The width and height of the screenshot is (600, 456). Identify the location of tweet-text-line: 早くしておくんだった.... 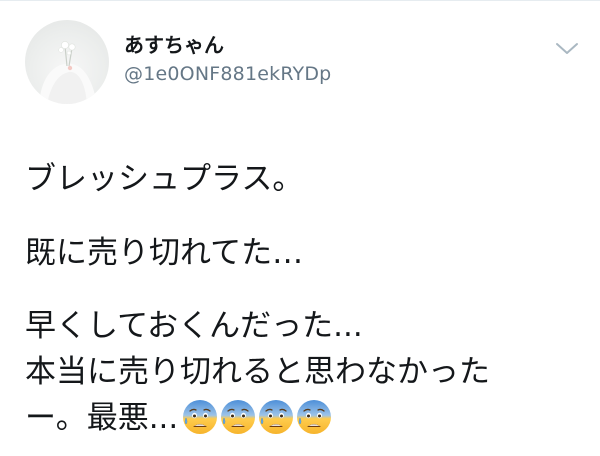
(194, 326).